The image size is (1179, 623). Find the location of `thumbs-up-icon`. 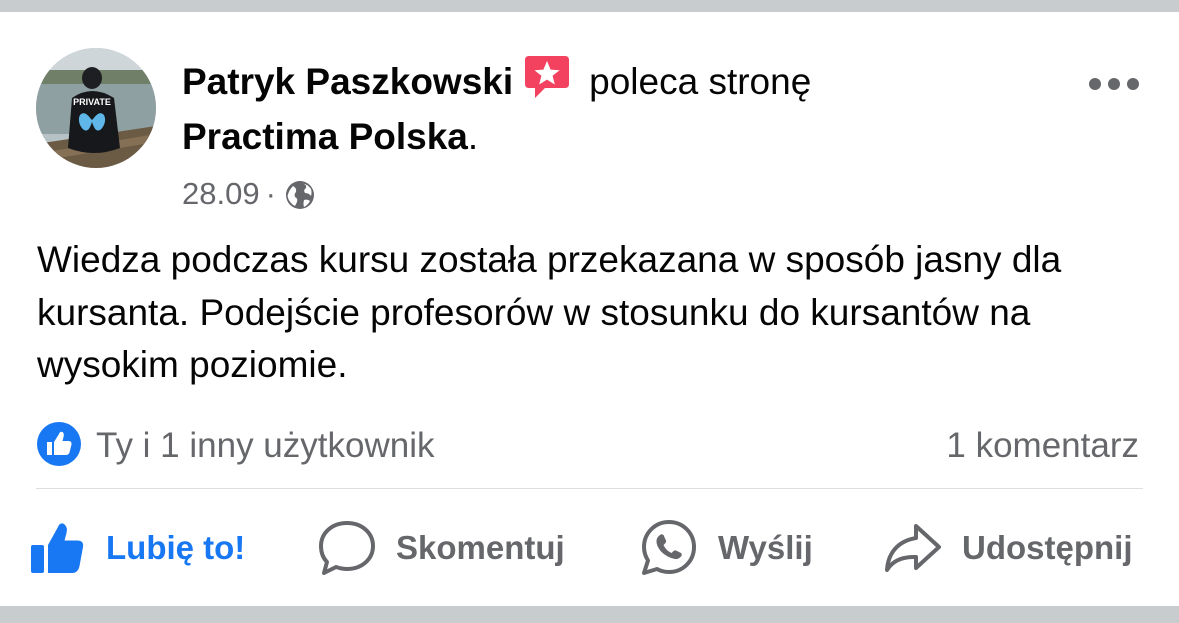

thumbs-up-icon is located at coordinates (57, 548).